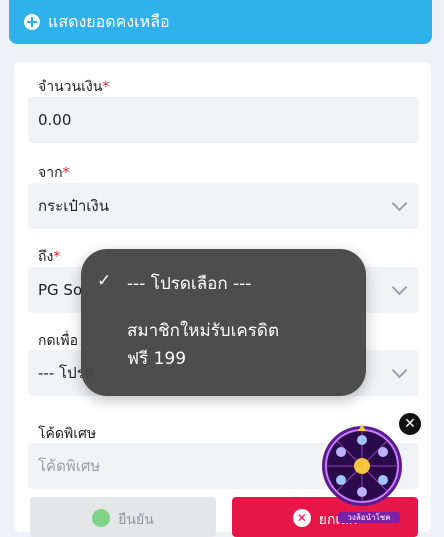 The width and height of the screenshot is (444, 537). I want to click on to-label: ถึง*, so click(49, 257).